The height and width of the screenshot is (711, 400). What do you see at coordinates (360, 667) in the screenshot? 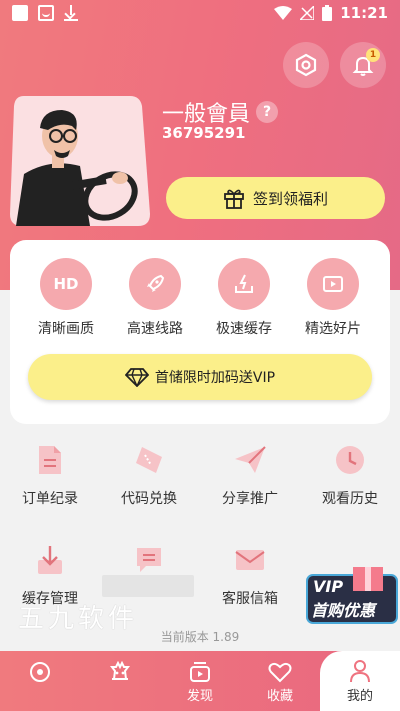
I see `person-icon` at bounding box center [360, 667].